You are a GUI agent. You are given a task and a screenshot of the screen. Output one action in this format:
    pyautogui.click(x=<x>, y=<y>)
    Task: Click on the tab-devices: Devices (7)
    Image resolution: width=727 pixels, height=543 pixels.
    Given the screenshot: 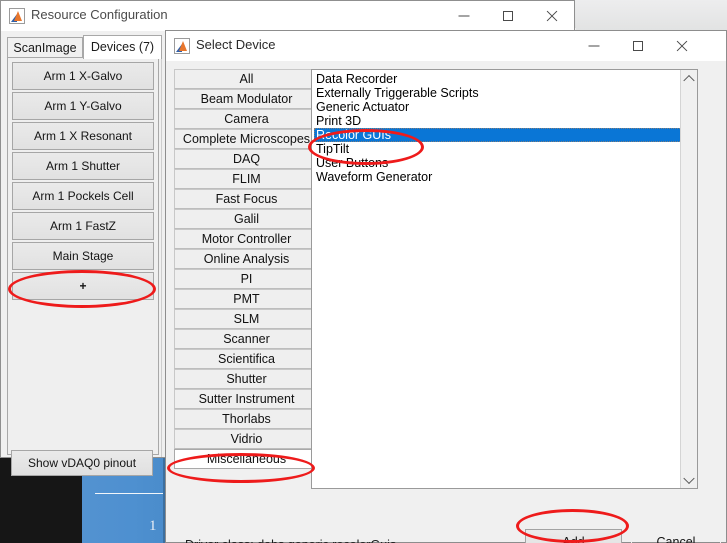 What is the action you would take?
    pyautogui.click(x=122, y=47)
    